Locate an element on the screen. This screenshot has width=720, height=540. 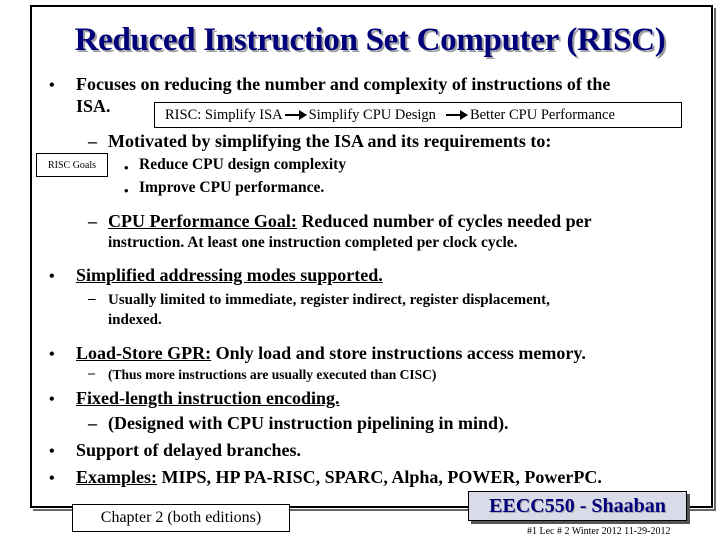
bullet-2-text: Simplified addressing modes supported. is located at coordinates (229, 275).